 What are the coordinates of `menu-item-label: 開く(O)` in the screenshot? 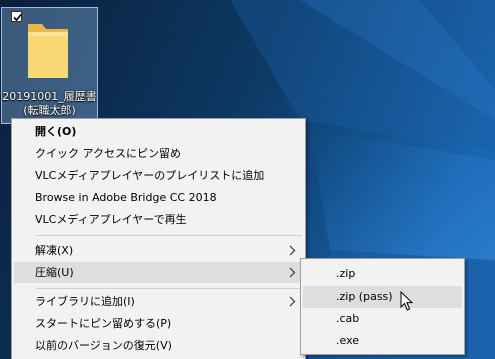 It's located at (56, 131).